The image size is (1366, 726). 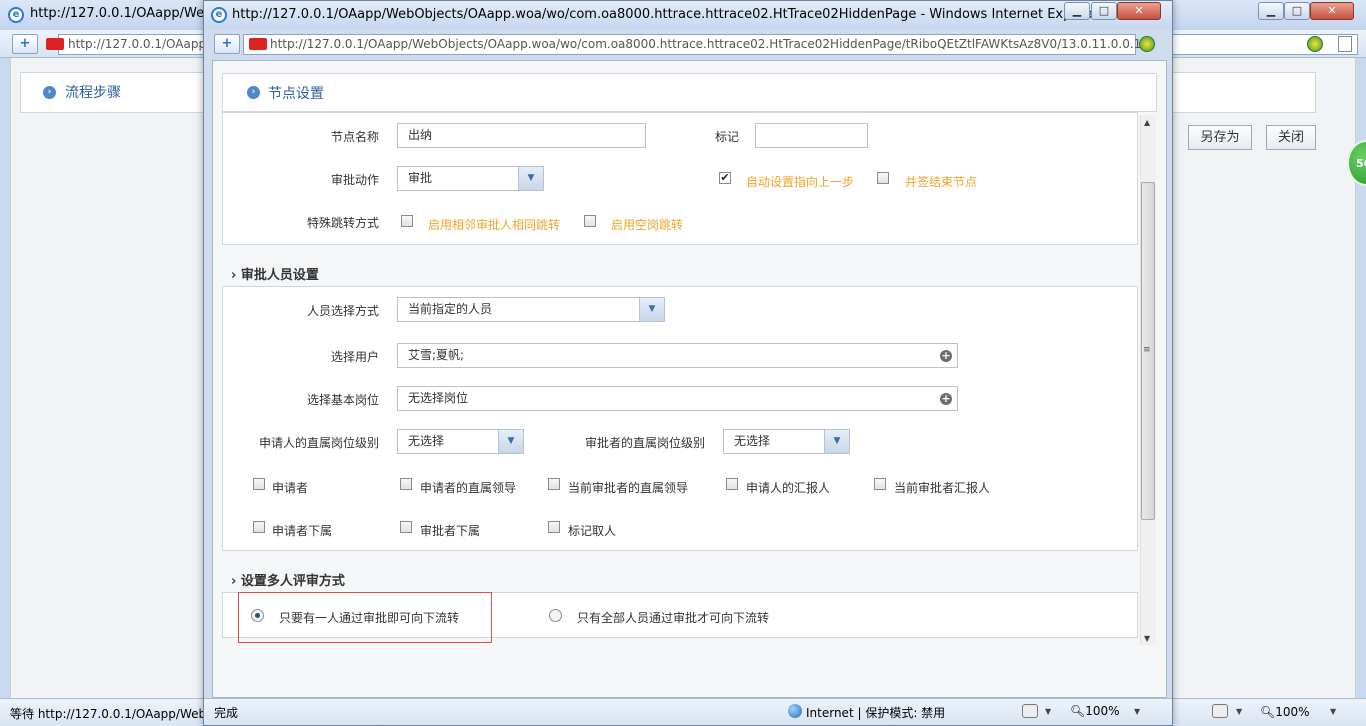 I want to click on dialog-back-icon: +, so click(x=227, y=44).